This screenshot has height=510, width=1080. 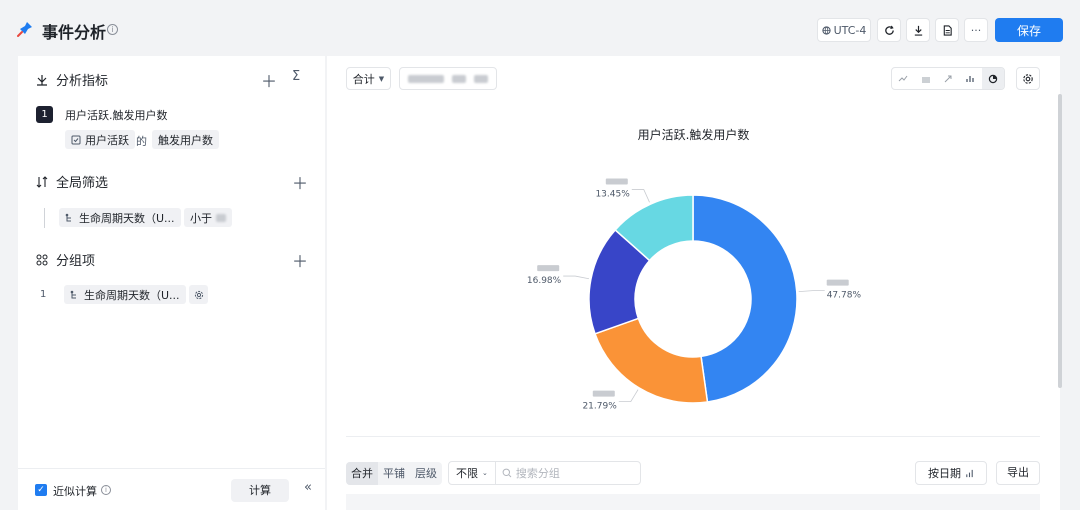 What do you see at coordinates (41, 490) in the screenshot?
I see `approx-checkbox: ✓` at bounding box center [41, 490].